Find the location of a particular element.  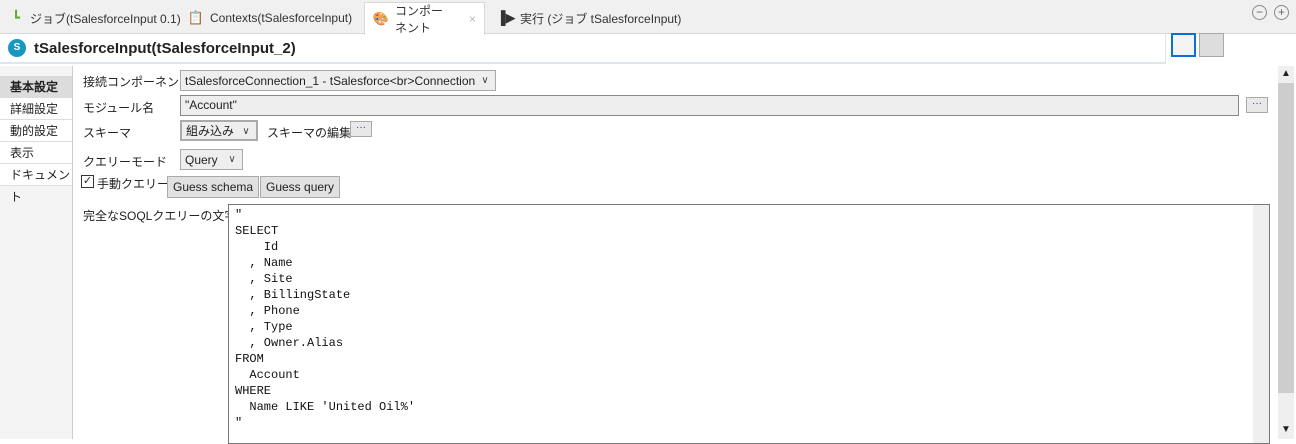

tab-job: ┗ ジョブ(tSalesforceInput 0.1) is located at coordinates (94, 18).